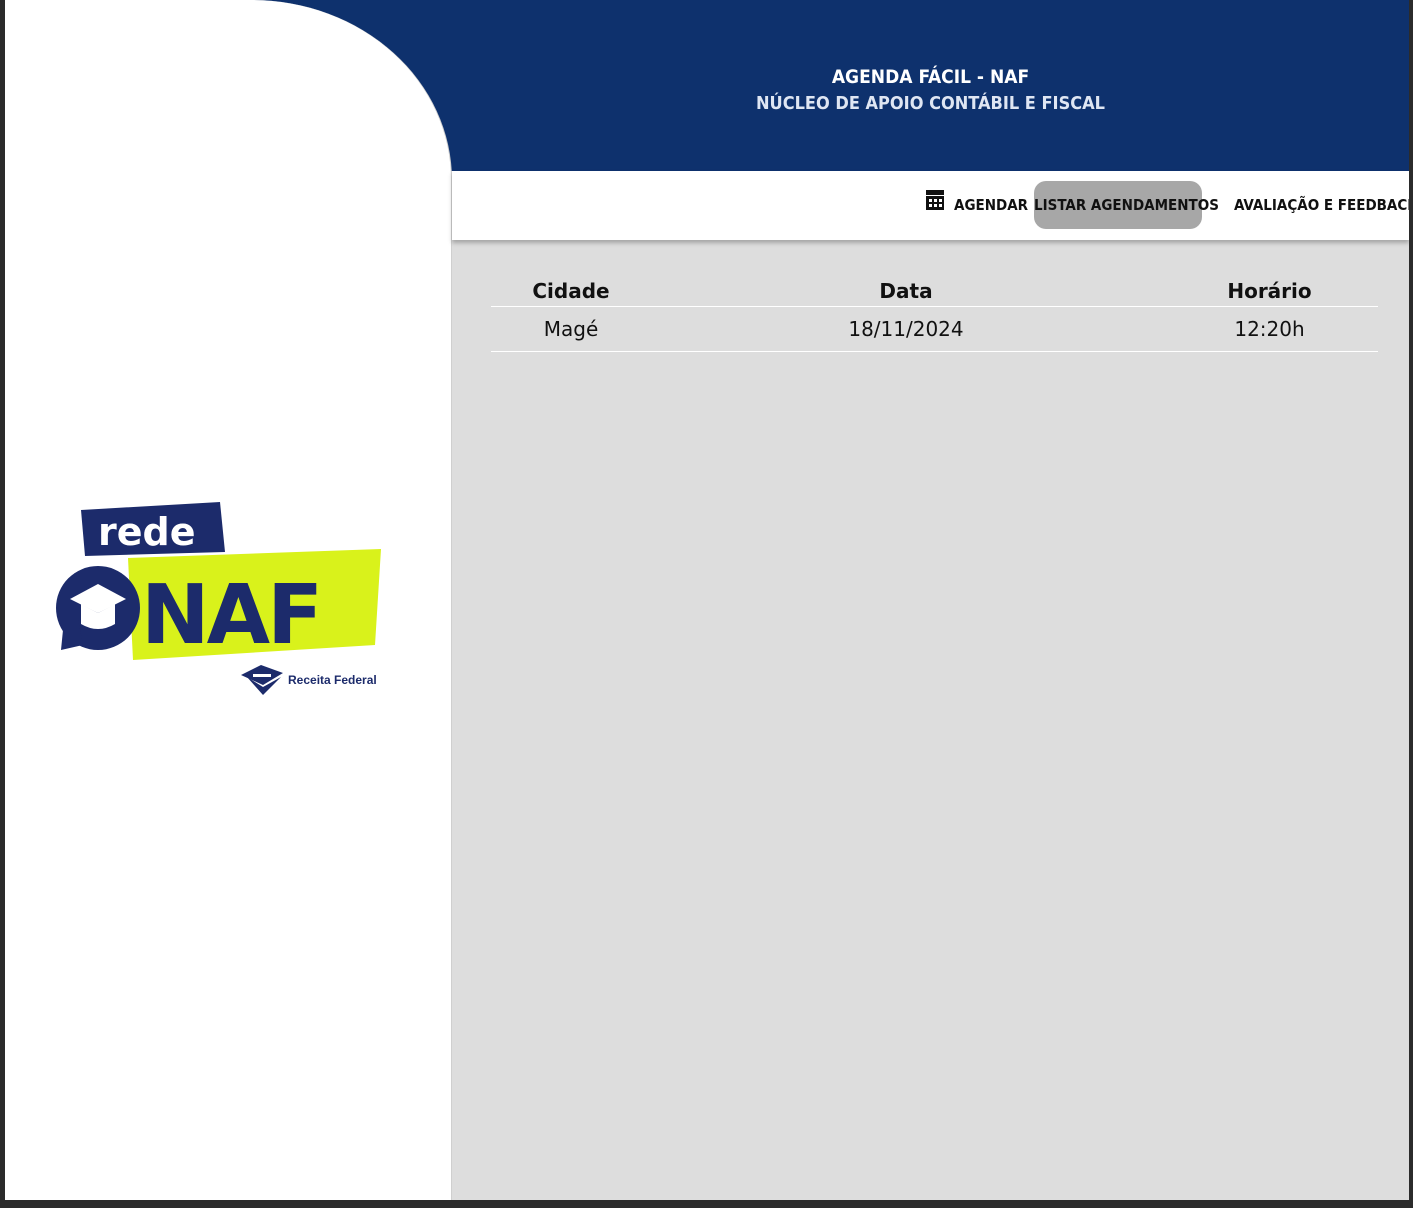 This screenshot has width=1413, height=1208. I want to click on nav-agendar-label: AGENDAR, so click(991, 205).